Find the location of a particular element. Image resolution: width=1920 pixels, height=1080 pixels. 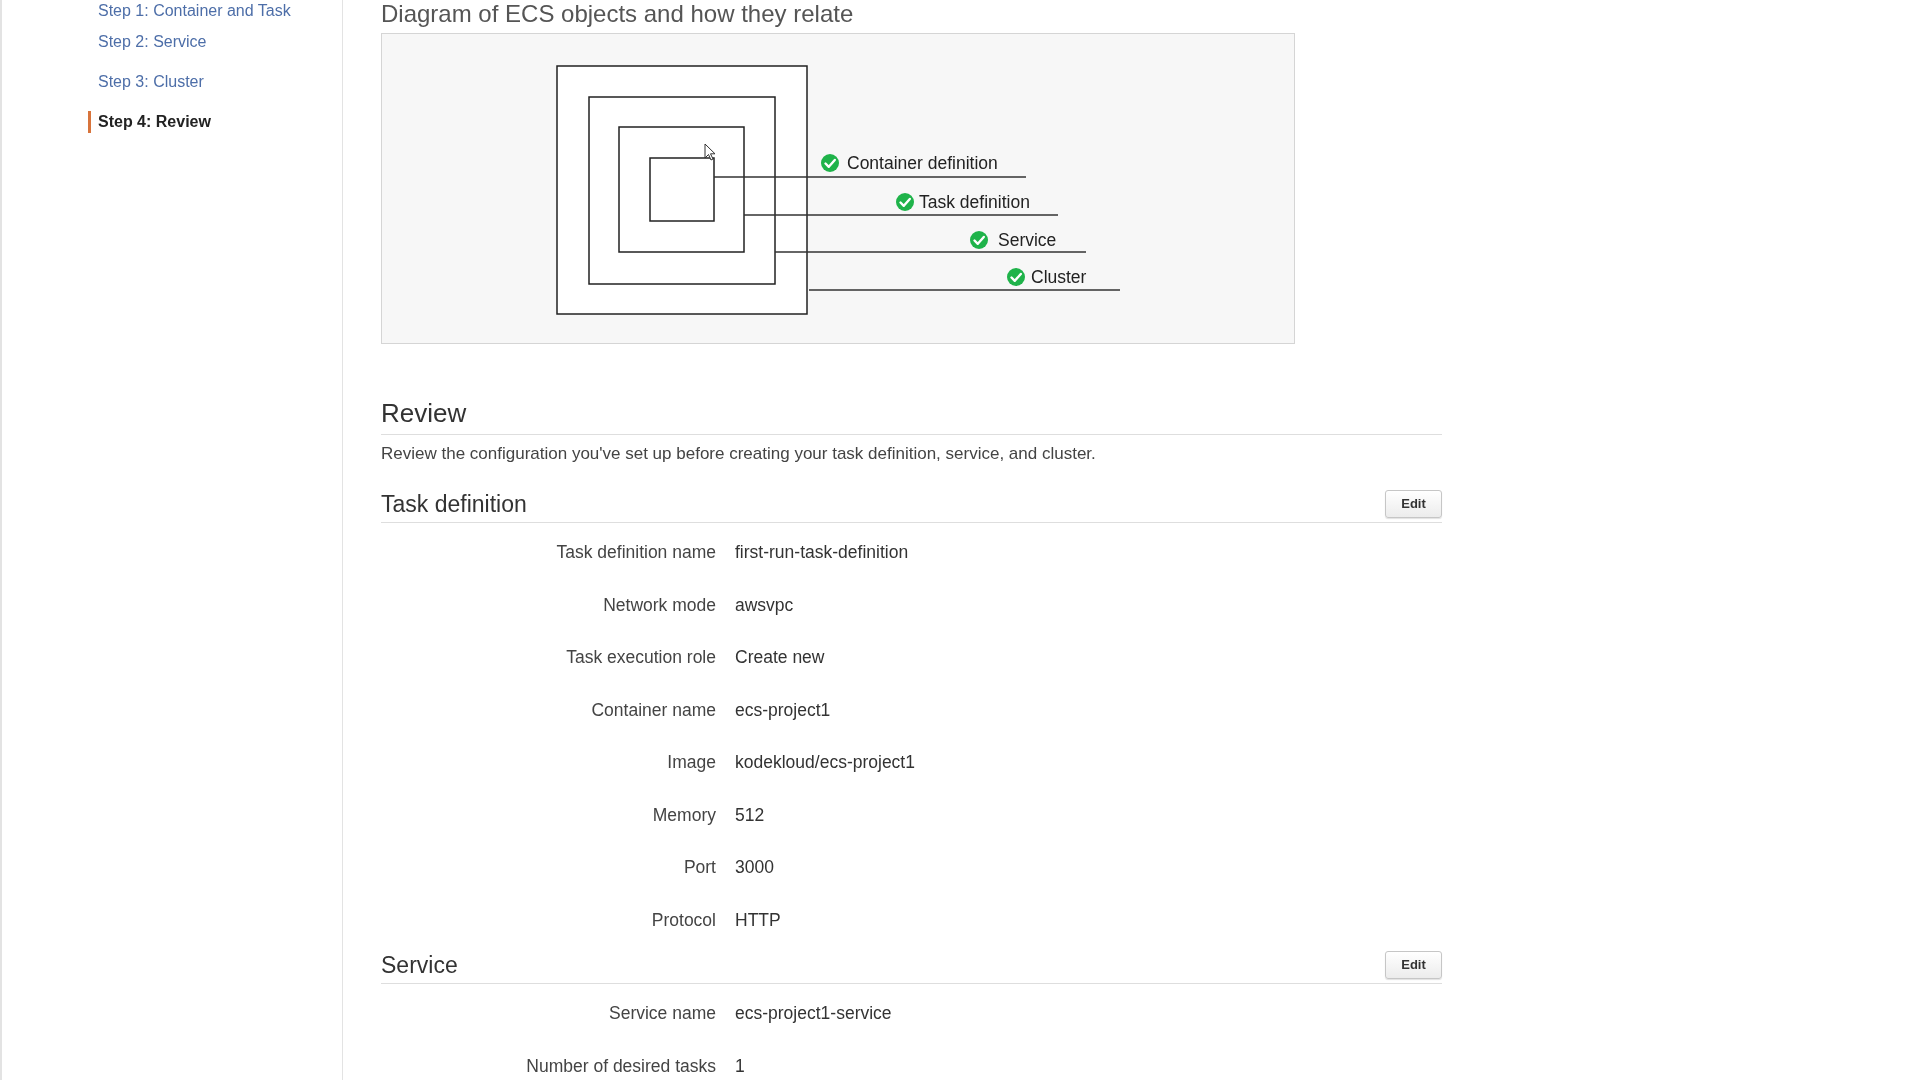

field-label: Network mode is located at coordinates (659, 604).